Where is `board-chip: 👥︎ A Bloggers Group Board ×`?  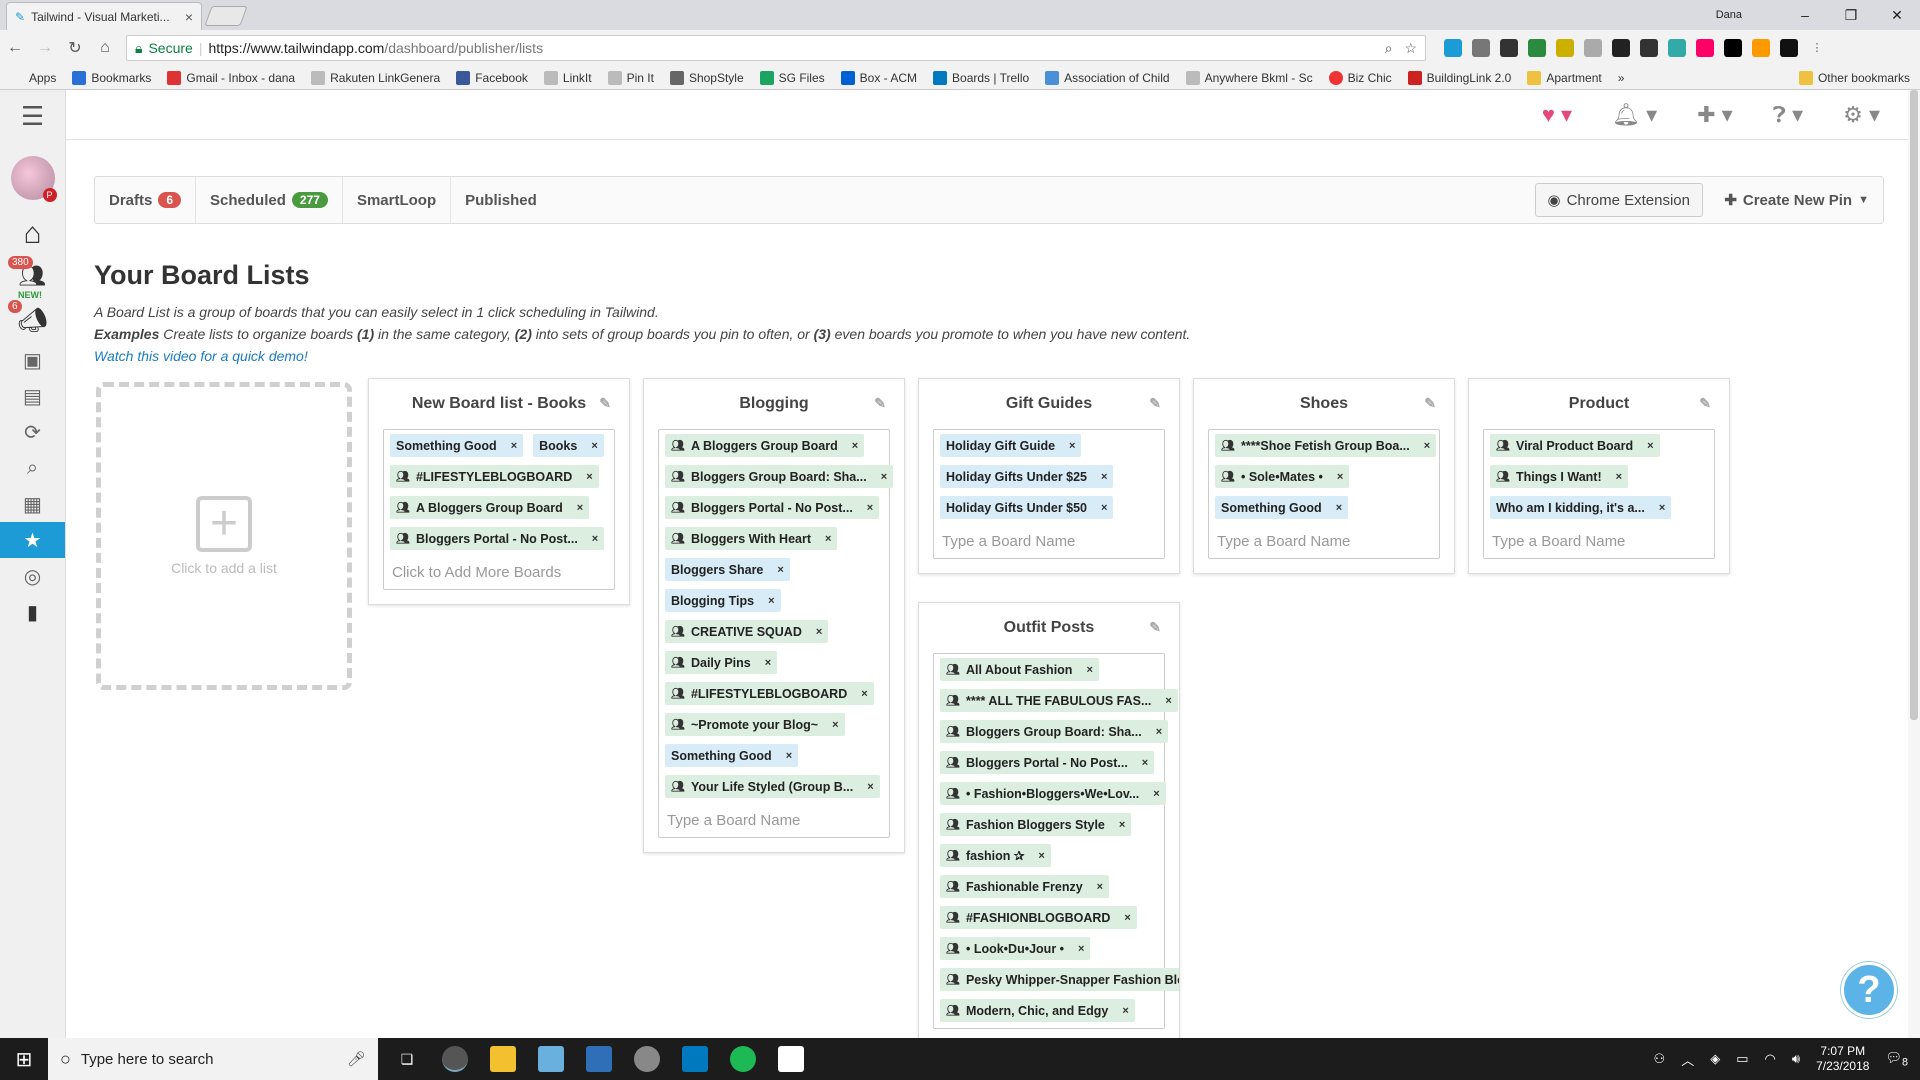 board-chip: 👥︎ A Bloggers Group Board × is located at coordinates (765, 445).